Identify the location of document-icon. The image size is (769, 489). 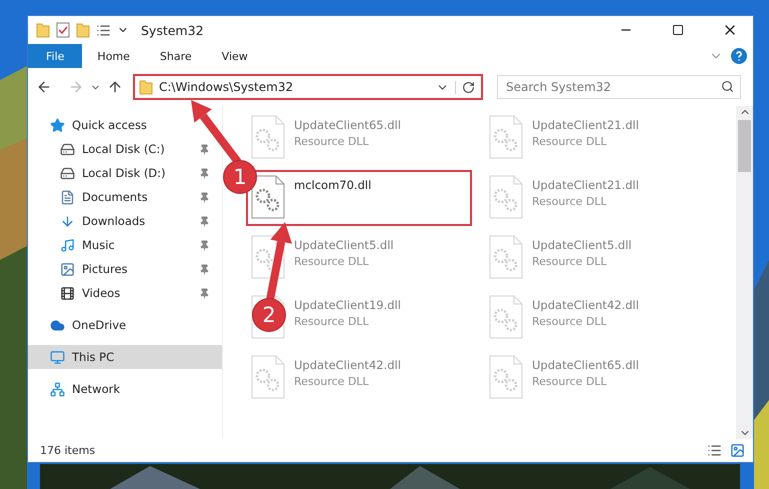
(67, 197).